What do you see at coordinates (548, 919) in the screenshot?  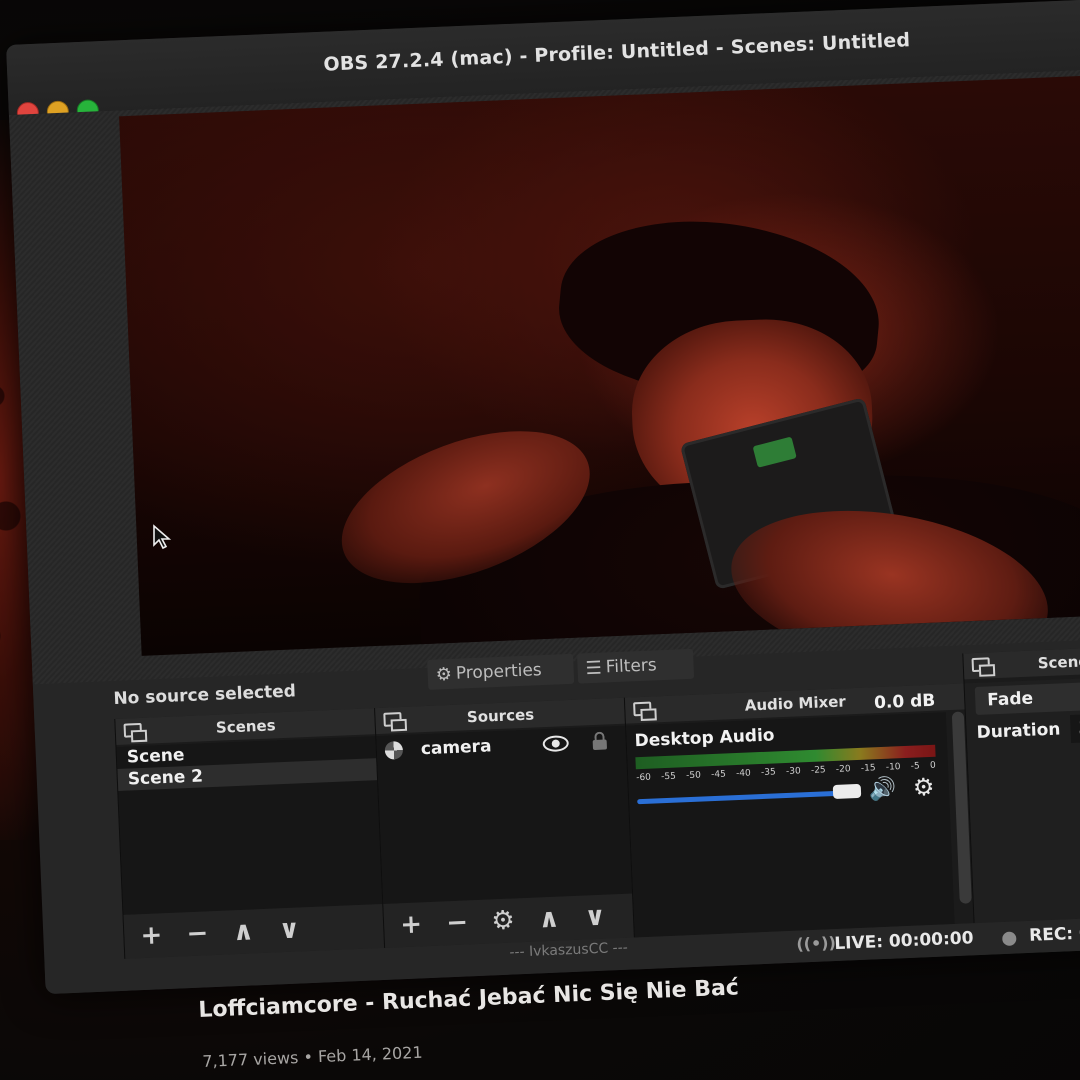 I see `move-source-up-button: ∧` at bounding box center [548, 919].